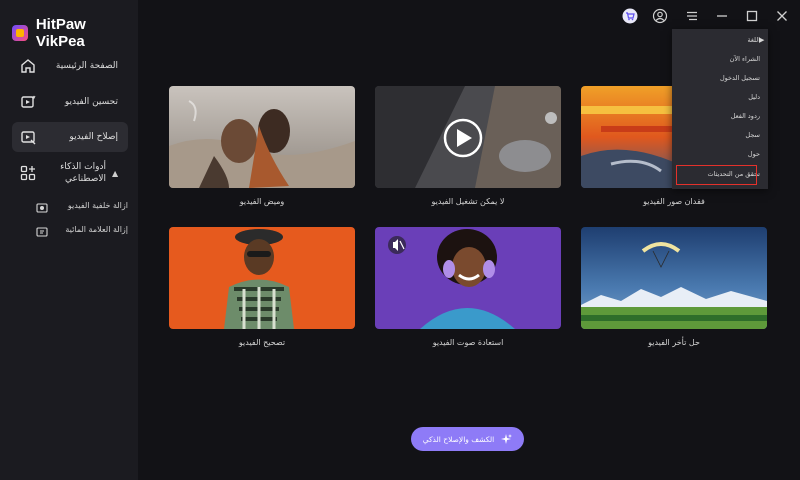  I want to click on video-lag-fix-thumbnail, so click(674, 278).